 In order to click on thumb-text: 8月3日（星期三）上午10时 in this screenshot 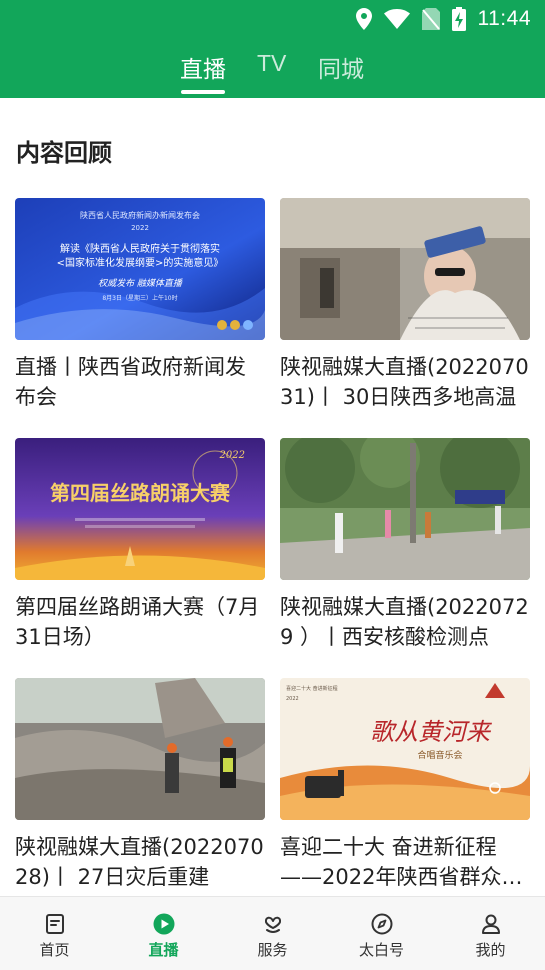, I will do `click(139, 298)`.